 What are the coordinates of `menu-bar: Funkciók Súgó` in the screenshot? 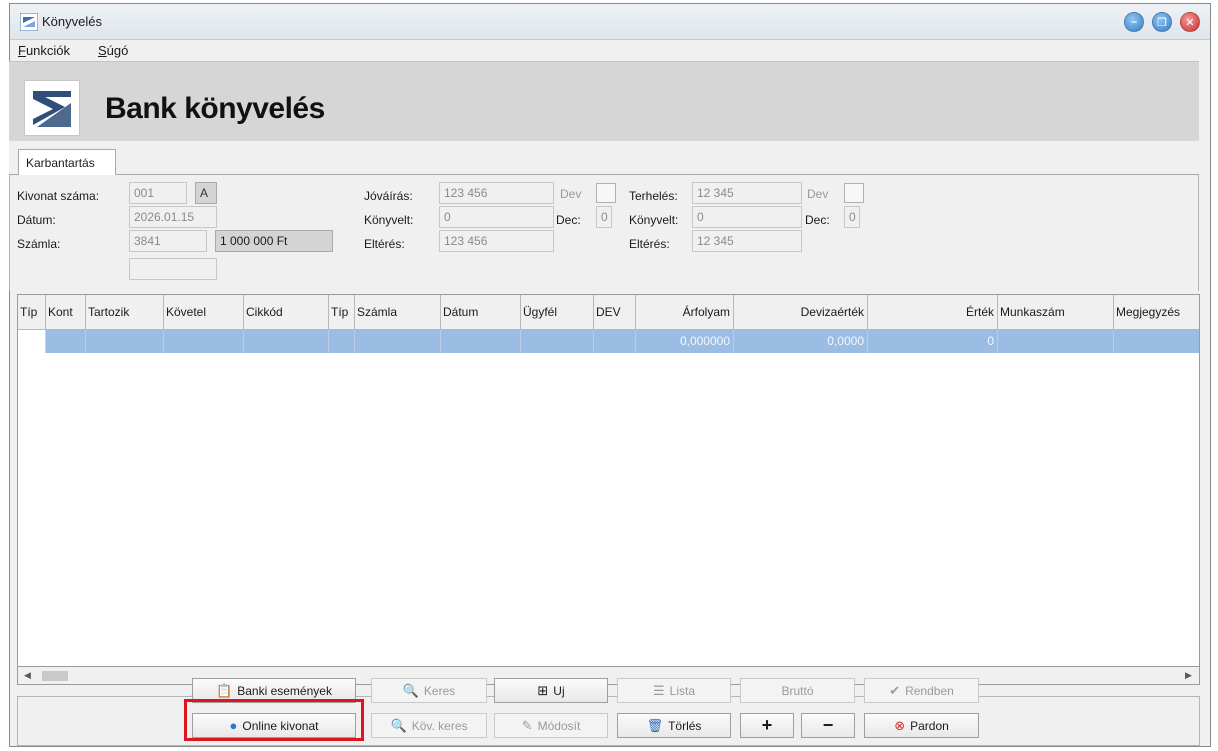 It's located at (610, 51).